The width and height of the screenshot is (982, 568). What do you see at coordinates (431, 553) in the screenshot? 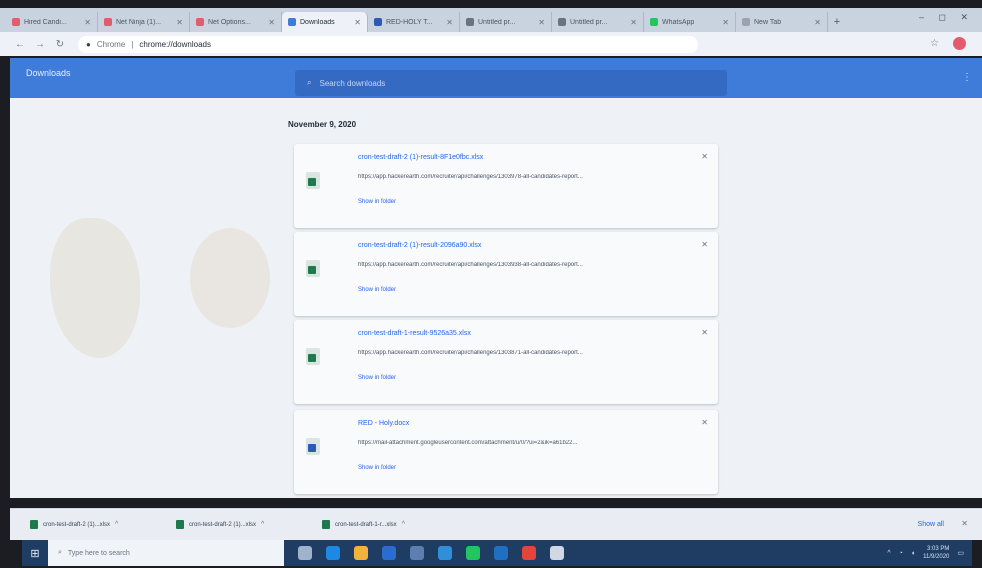
I see `taskbar-apps` at bounding box center [431, 553].